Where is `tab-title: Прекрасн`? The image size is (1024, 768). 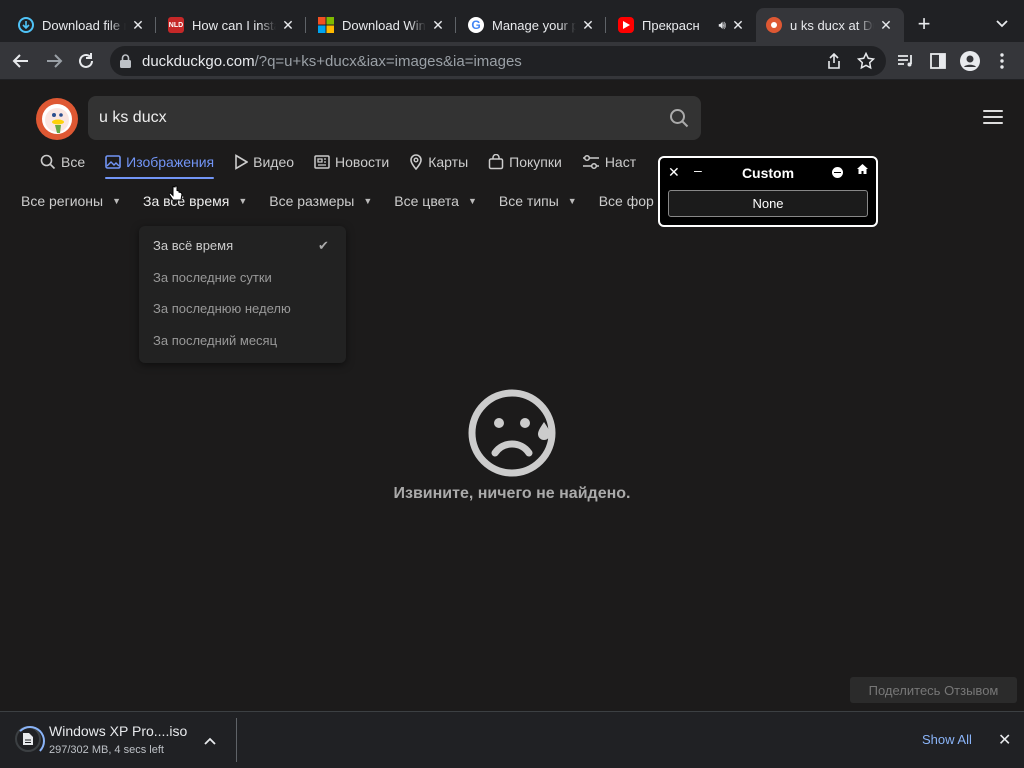 tab-title: Прекрасн is located at coordinates (671, 25).